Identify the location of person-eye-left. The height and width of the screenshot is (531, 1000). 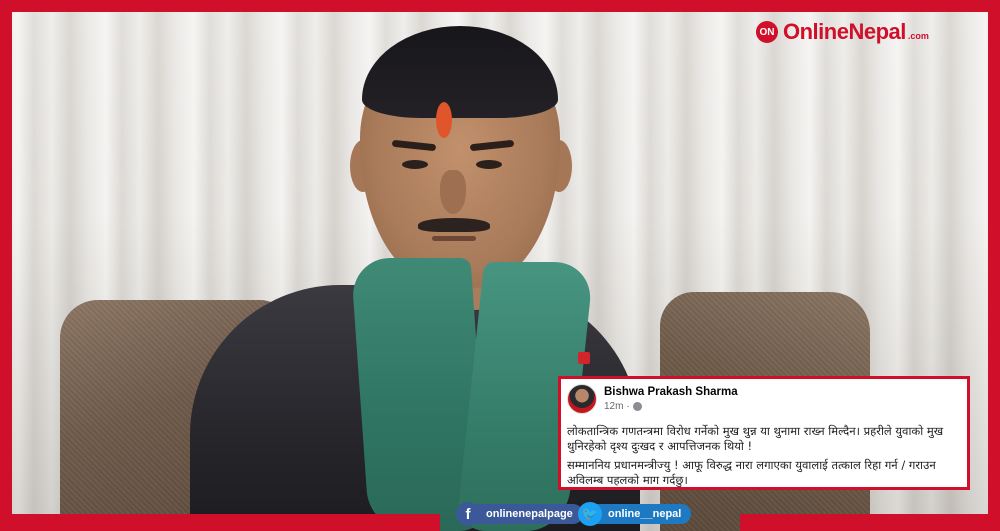
(415, 164).